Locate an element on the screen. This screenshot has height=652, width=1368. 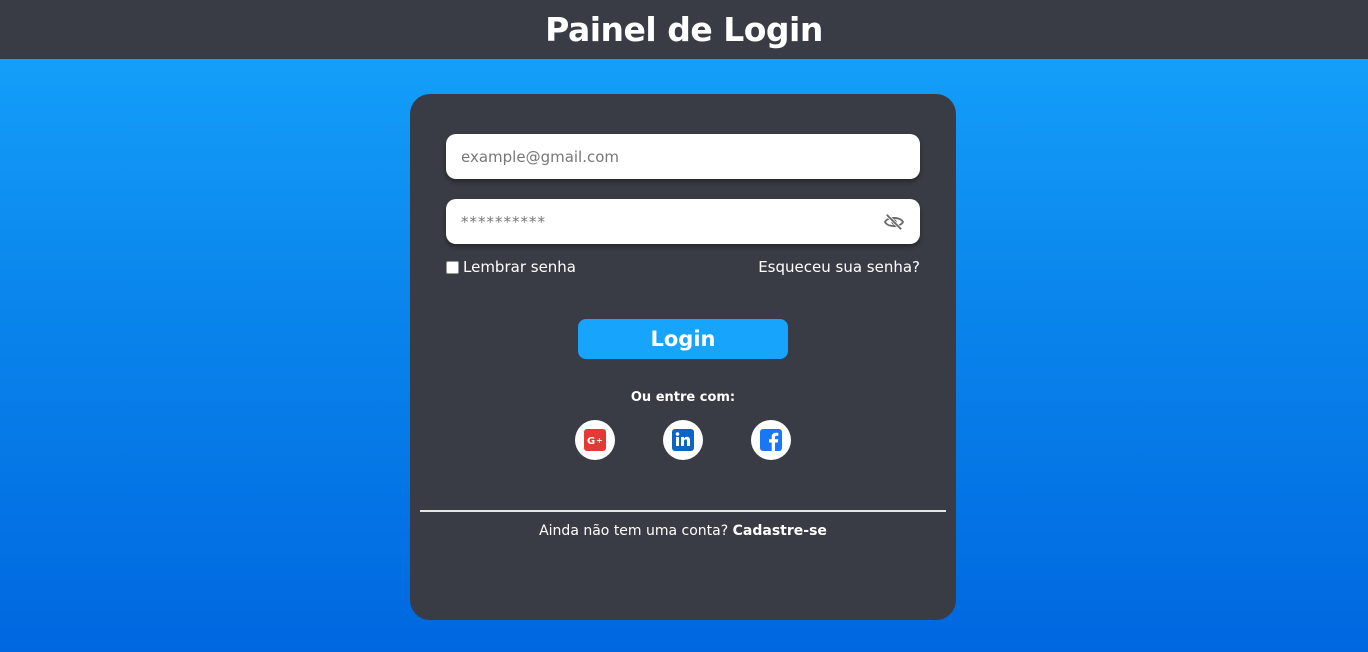
social-login-label: Ou entre com: is located at coordinates (683, 397).